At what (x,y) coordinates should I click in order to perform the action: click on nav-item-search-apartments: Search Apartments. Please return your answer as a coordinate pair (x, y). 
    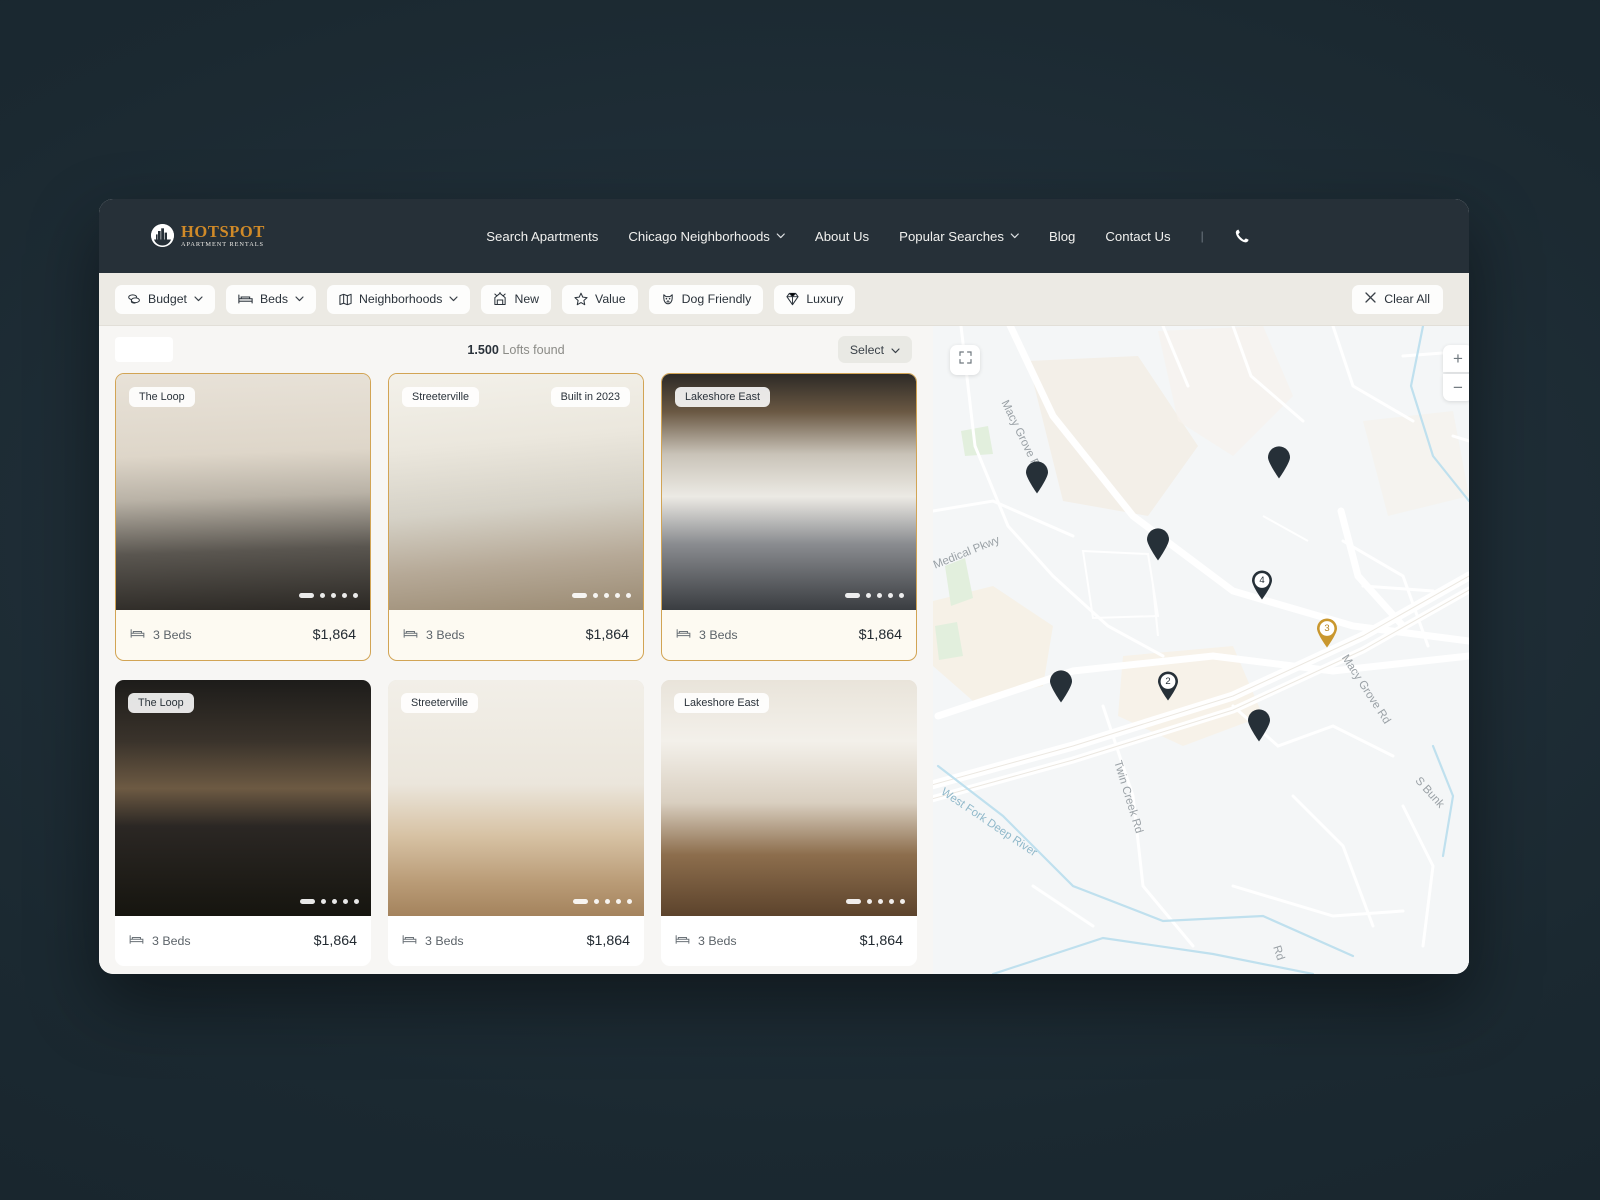
    Looking at the image, I should click on (542, 236).